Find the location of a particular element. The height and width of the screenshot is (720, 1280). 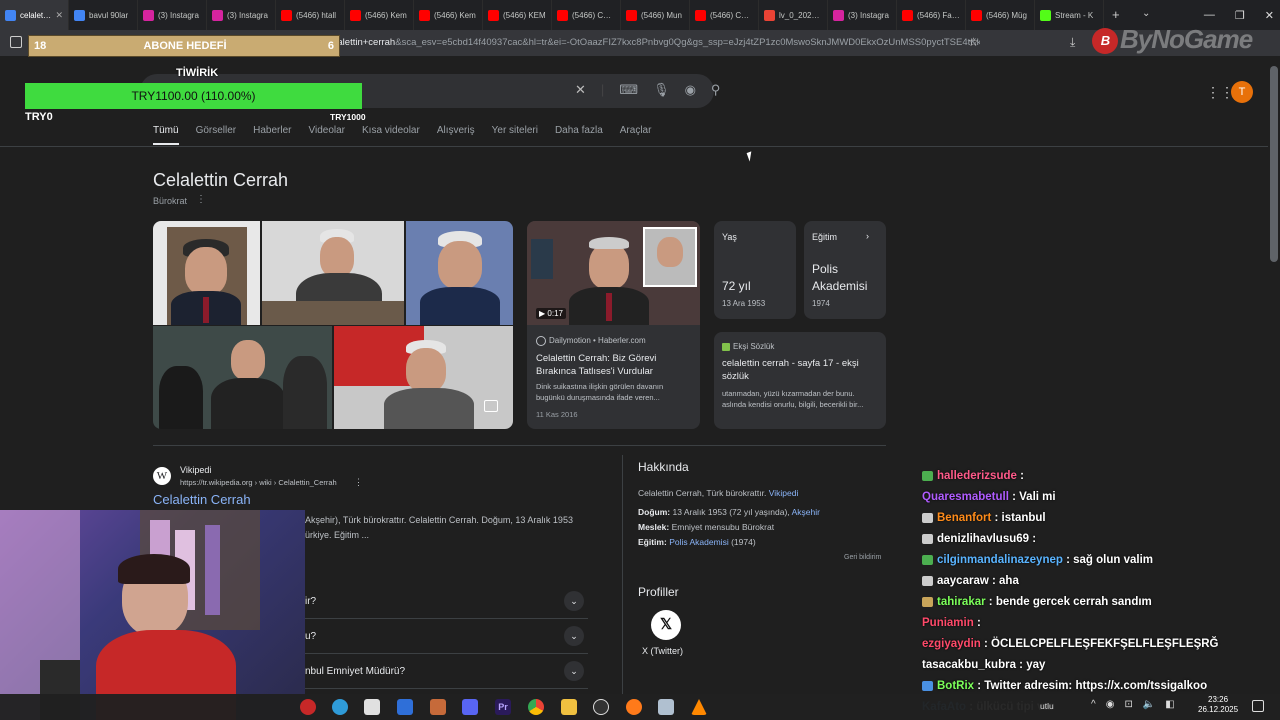

bynogame-watermark: B ByNoGame is located at coordinates (1172, 39).